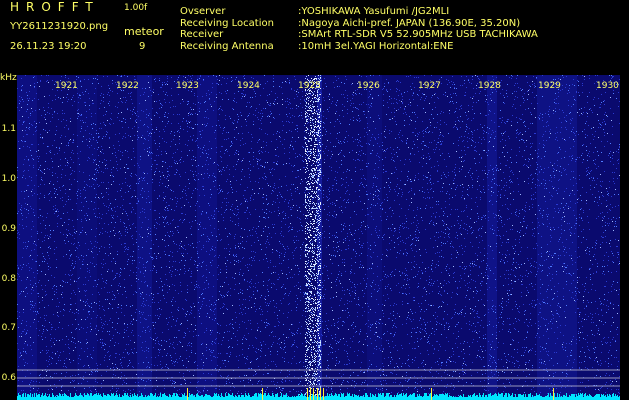 The height and width of the screenshot is (400, 629). I want to click on version-label: 1.00f, so click(136, 8).